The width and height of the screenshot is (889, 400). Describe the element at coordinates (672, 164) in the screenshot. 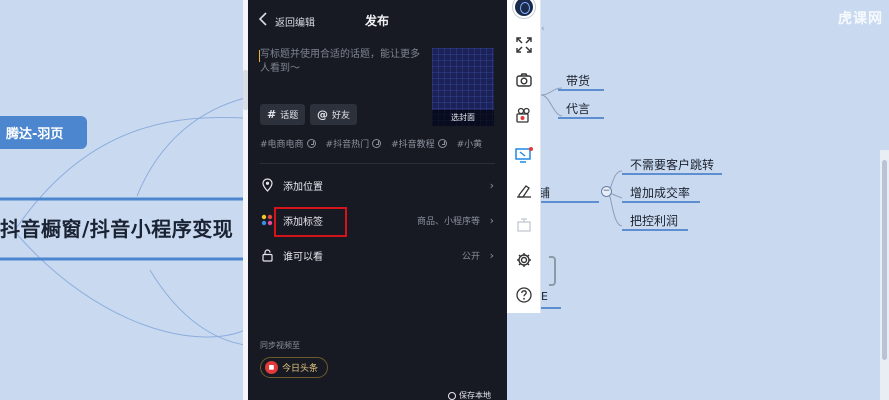

I see `mindmap-node-no-redirect: 不需要客户跳转` at that location.